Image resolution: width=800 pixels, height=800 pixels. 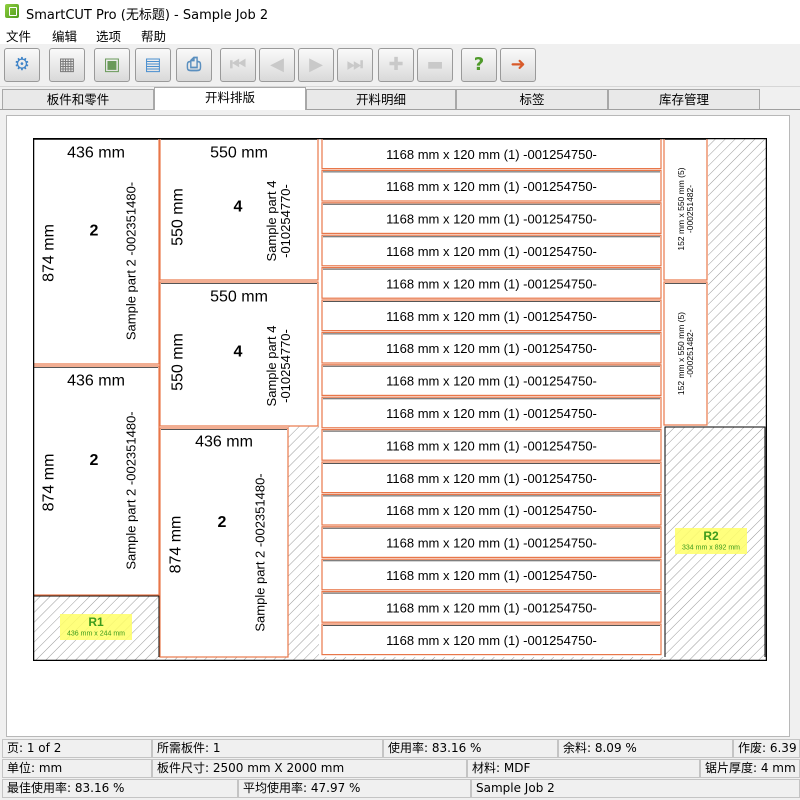 What do you see at coordinates (766, 748) in the screenshot?
I see `status-waste: 作废: 6.39` at bounding box center [766, 748].